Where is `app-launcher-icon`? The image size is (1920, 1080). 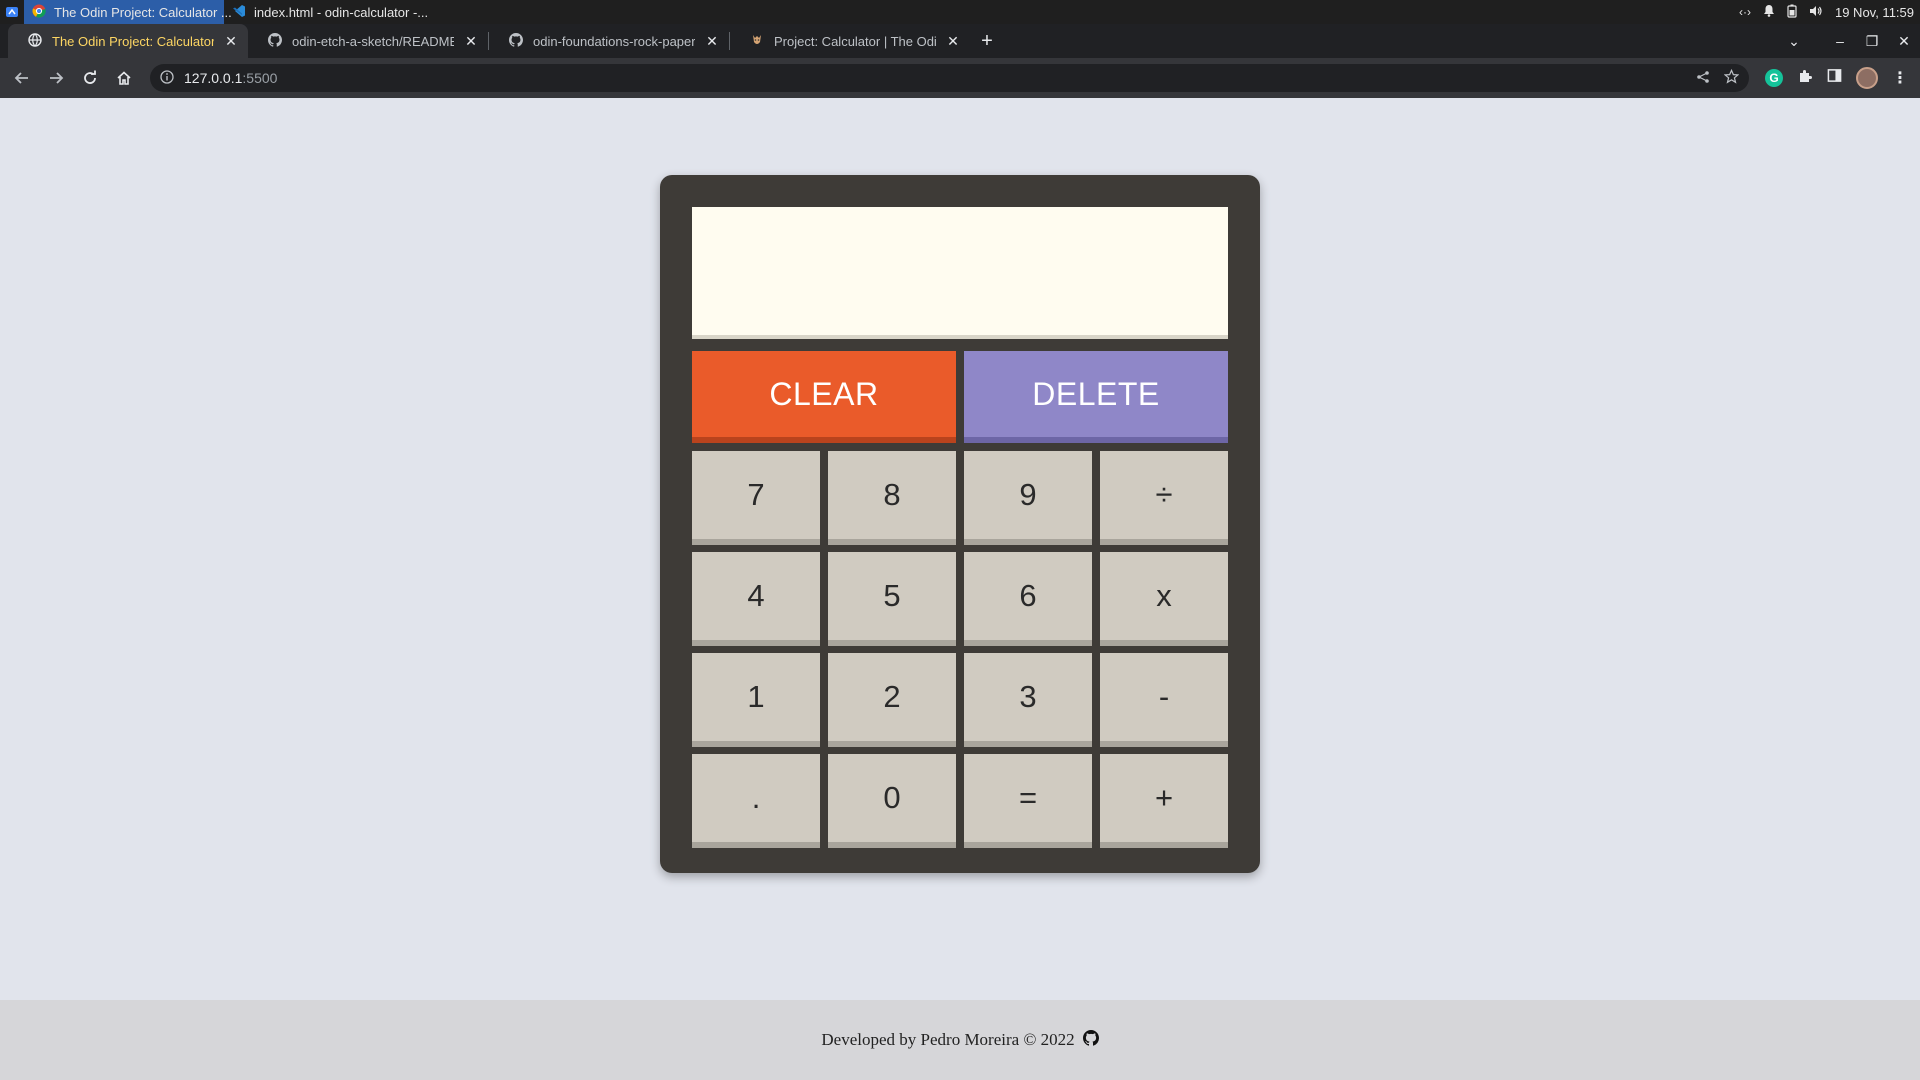
app-launcher-icon is located at coordinates (12, 12).